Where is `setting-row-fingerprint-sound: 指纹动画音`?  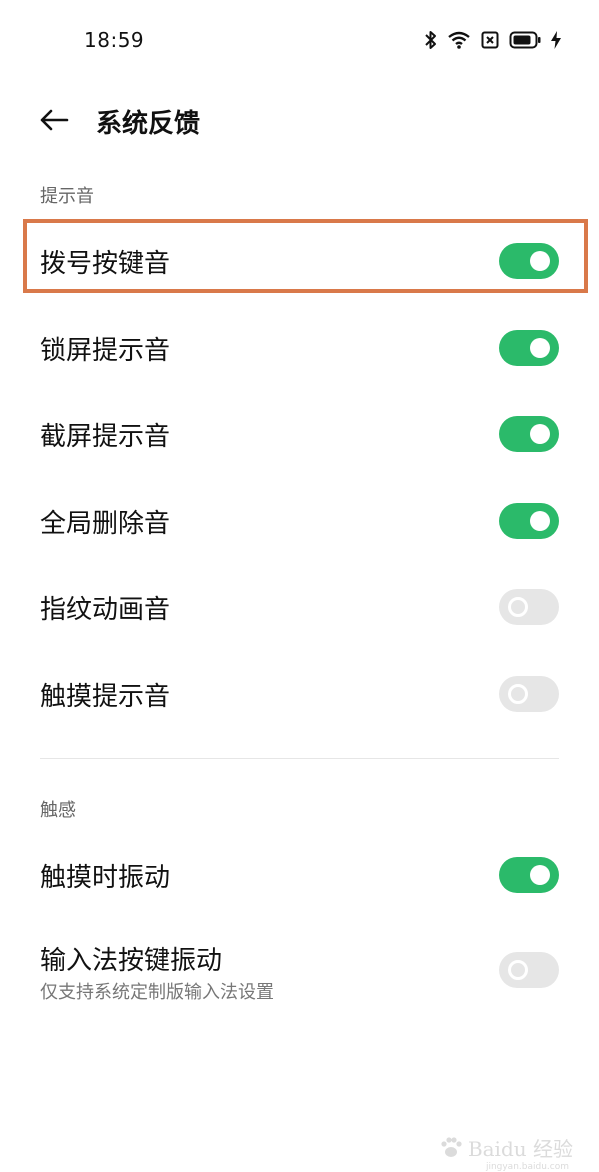
setting-row-fingerprint-sound: 指纹动画音 is located at coordinates (299, 606).